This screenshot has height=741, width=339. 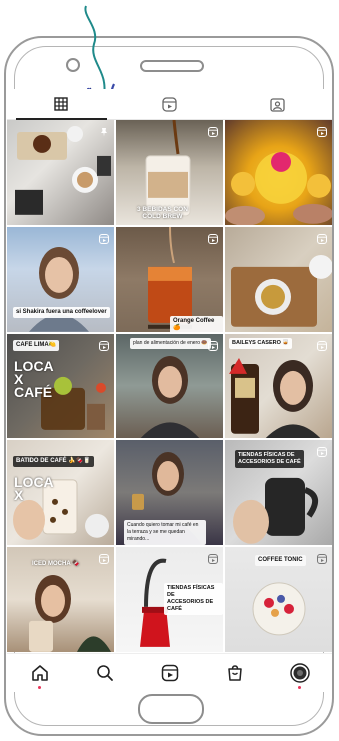 What do you see at coordinates (60, 279) in the screenshot?
I see `grid-post: si Shakira fuera una coffeelover` at bounding box center [60, 279].